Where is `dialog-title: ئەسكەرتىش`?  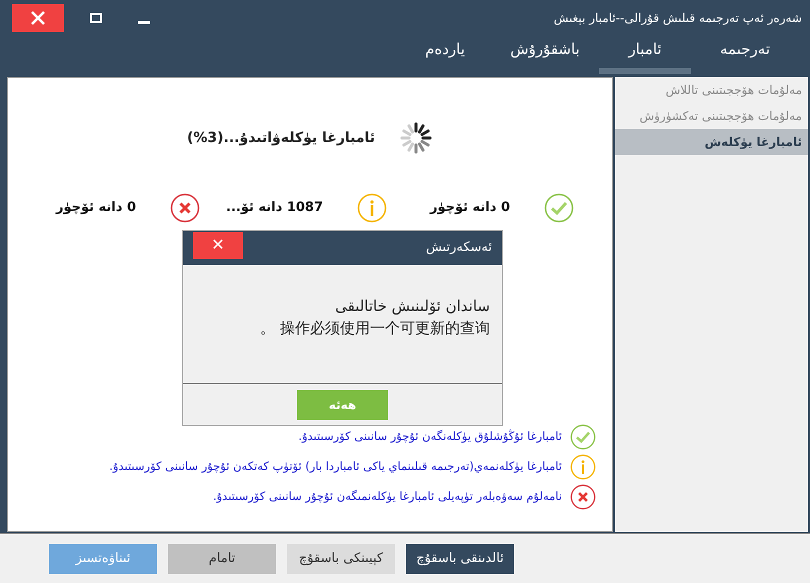
dialog-title: ئەسكەرتىش is located at coordinates (459, 248).